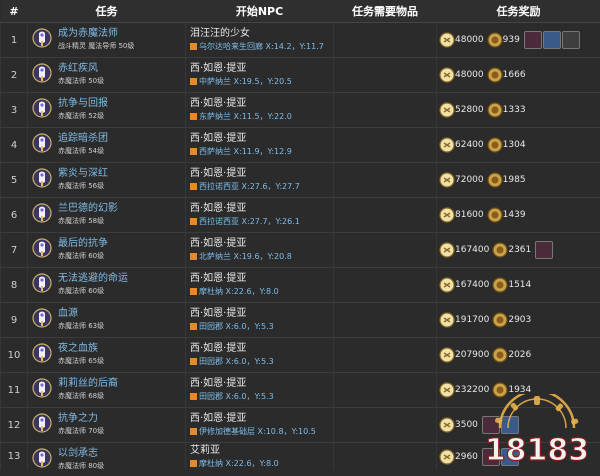  I want to click on quest-name-link: 莉莉丝的后裔, so click(88, 383).